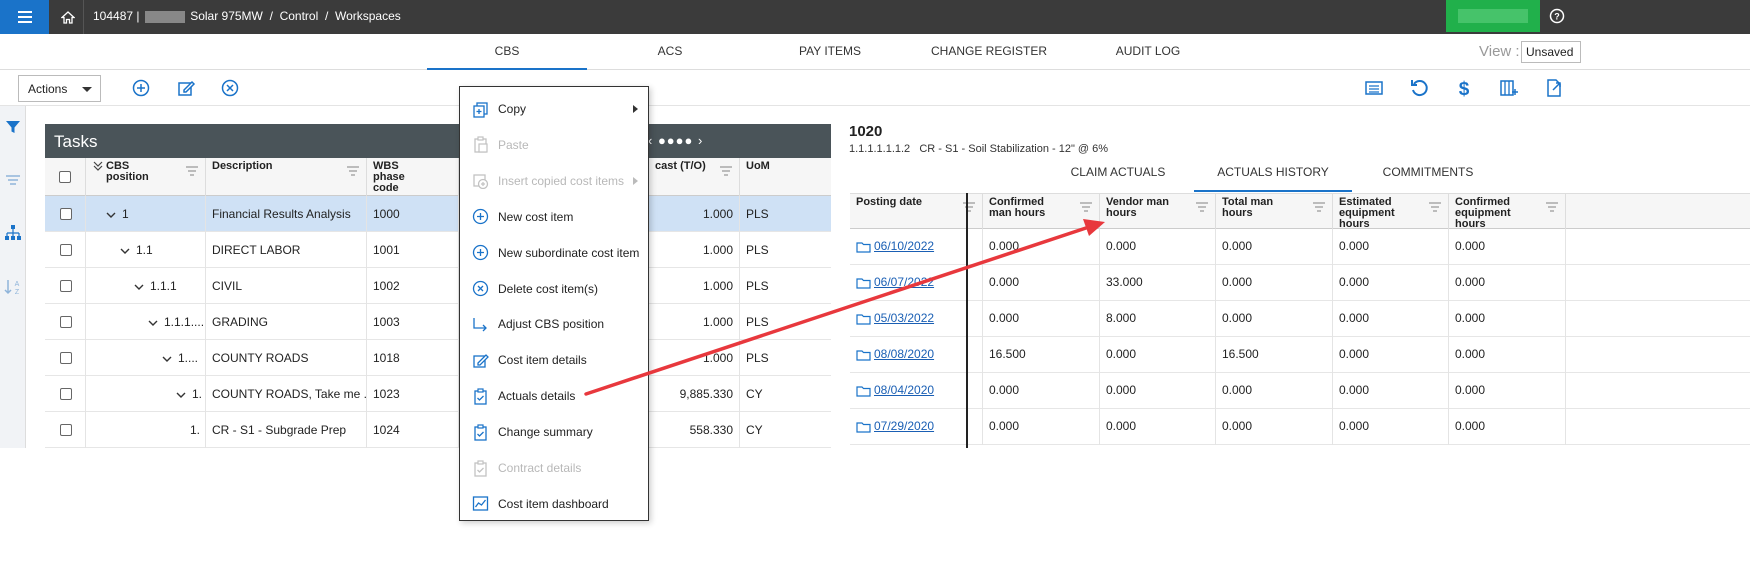 The image size is (1750, 581). What do you see at coordinates (1551, 52) in the screenshot?
I see `view-select: Unsaved` at bounding box center [1551, 52].